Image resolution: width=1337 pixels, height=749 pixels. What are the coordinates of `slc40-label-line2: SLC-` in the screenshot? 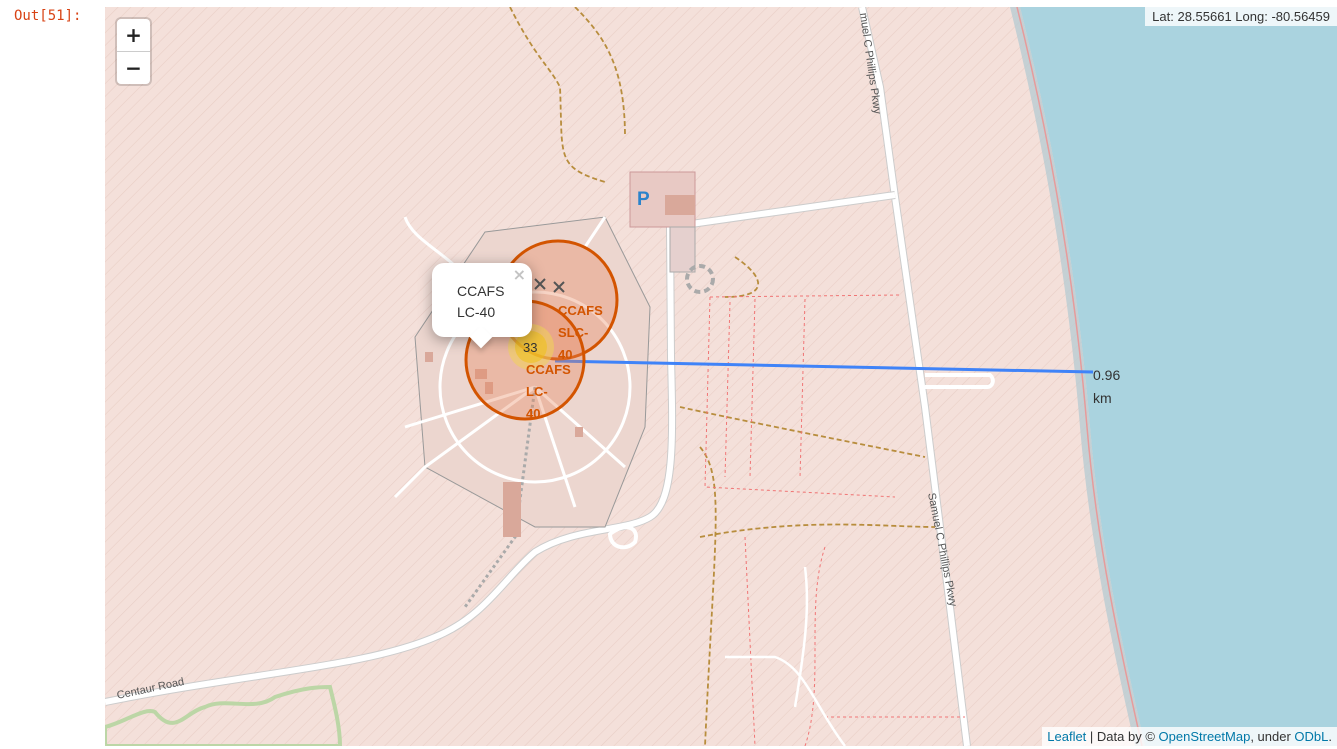 It's located at (573, 332).